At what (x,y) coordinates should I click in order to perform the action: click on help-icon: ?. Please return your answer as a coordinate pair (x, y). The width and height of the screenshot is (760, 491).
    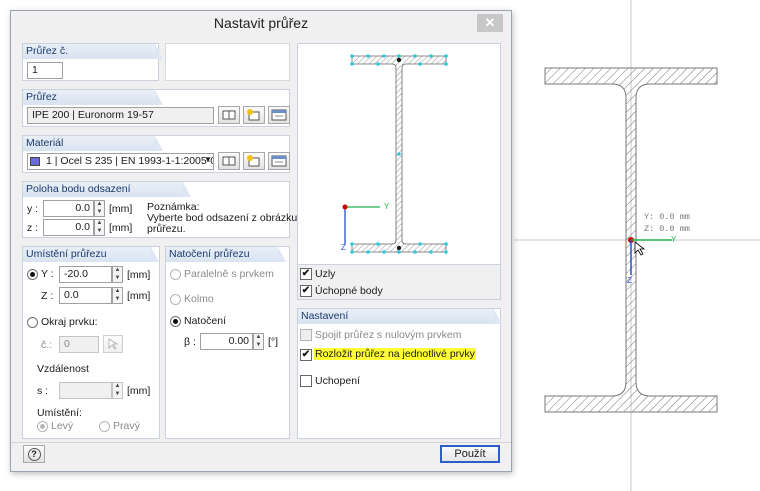
    Looking at the image, I should click on (34, 454).